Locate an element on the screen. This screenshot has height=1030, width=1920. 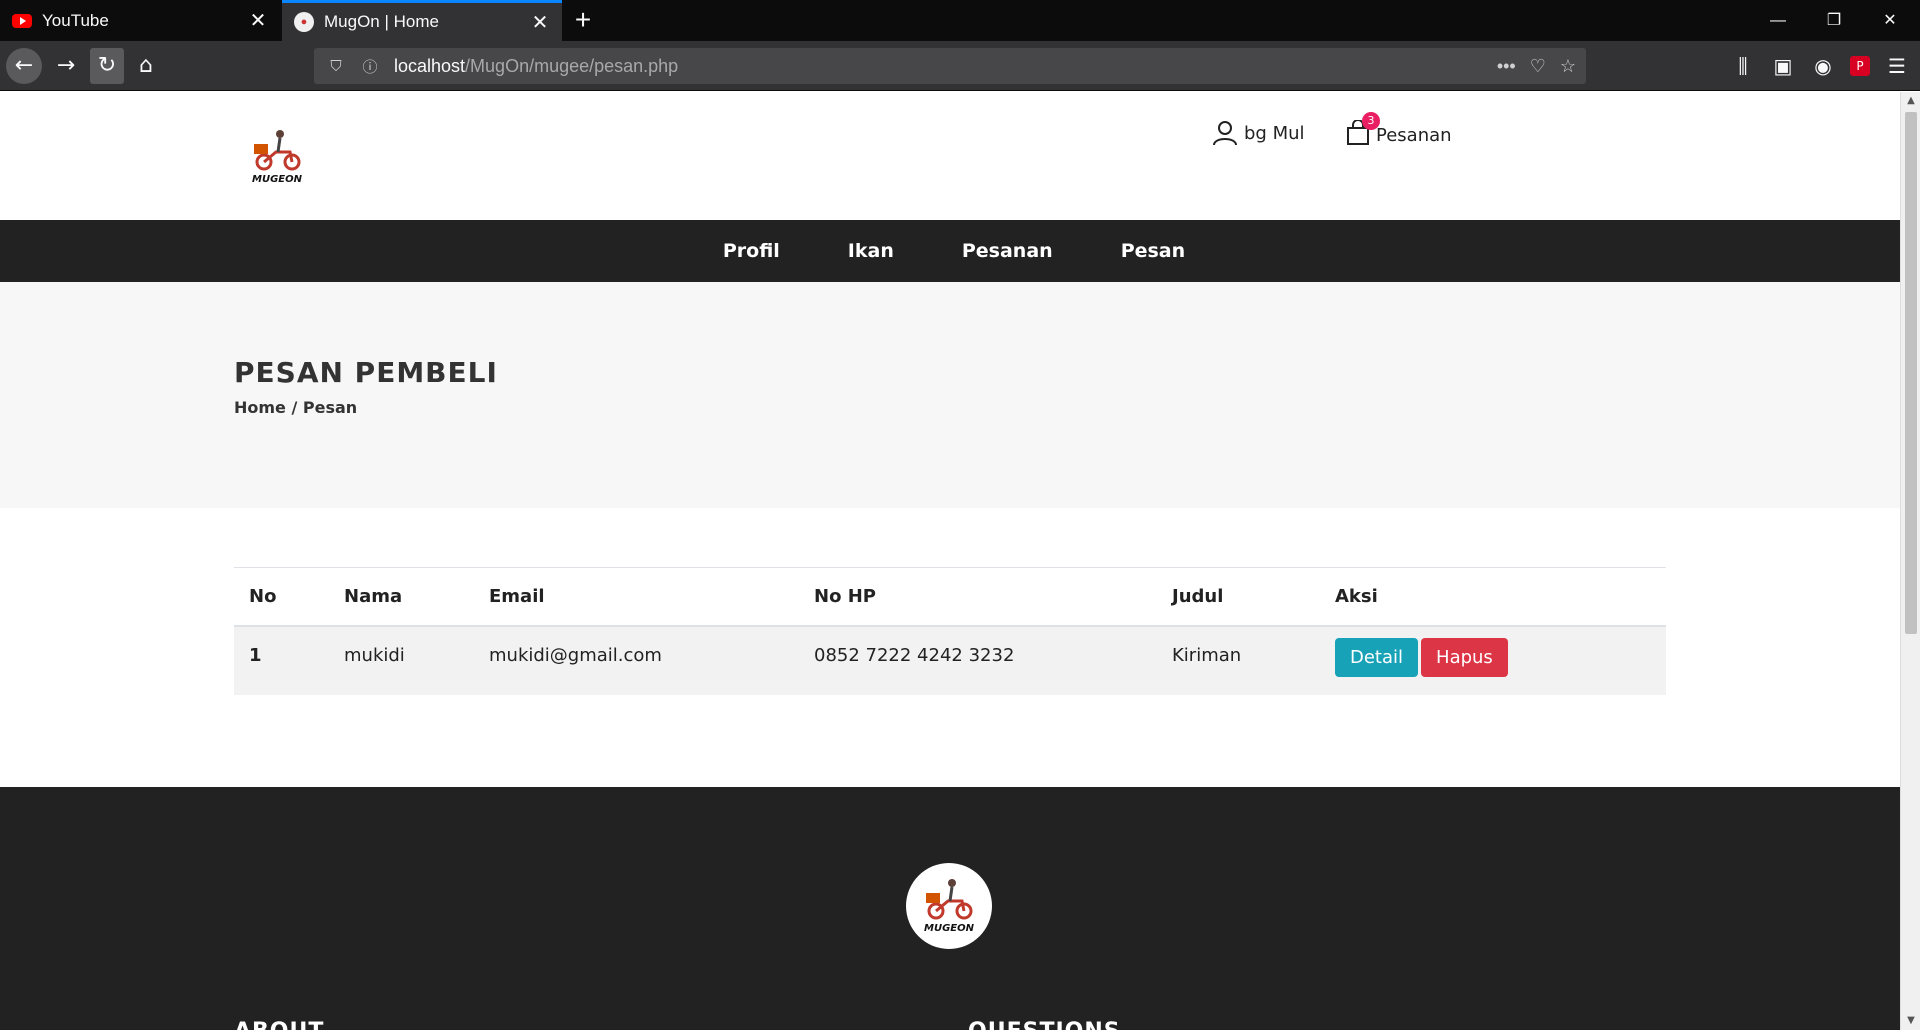
cart-label: Pesanan is located at coordinates (1414, 135).